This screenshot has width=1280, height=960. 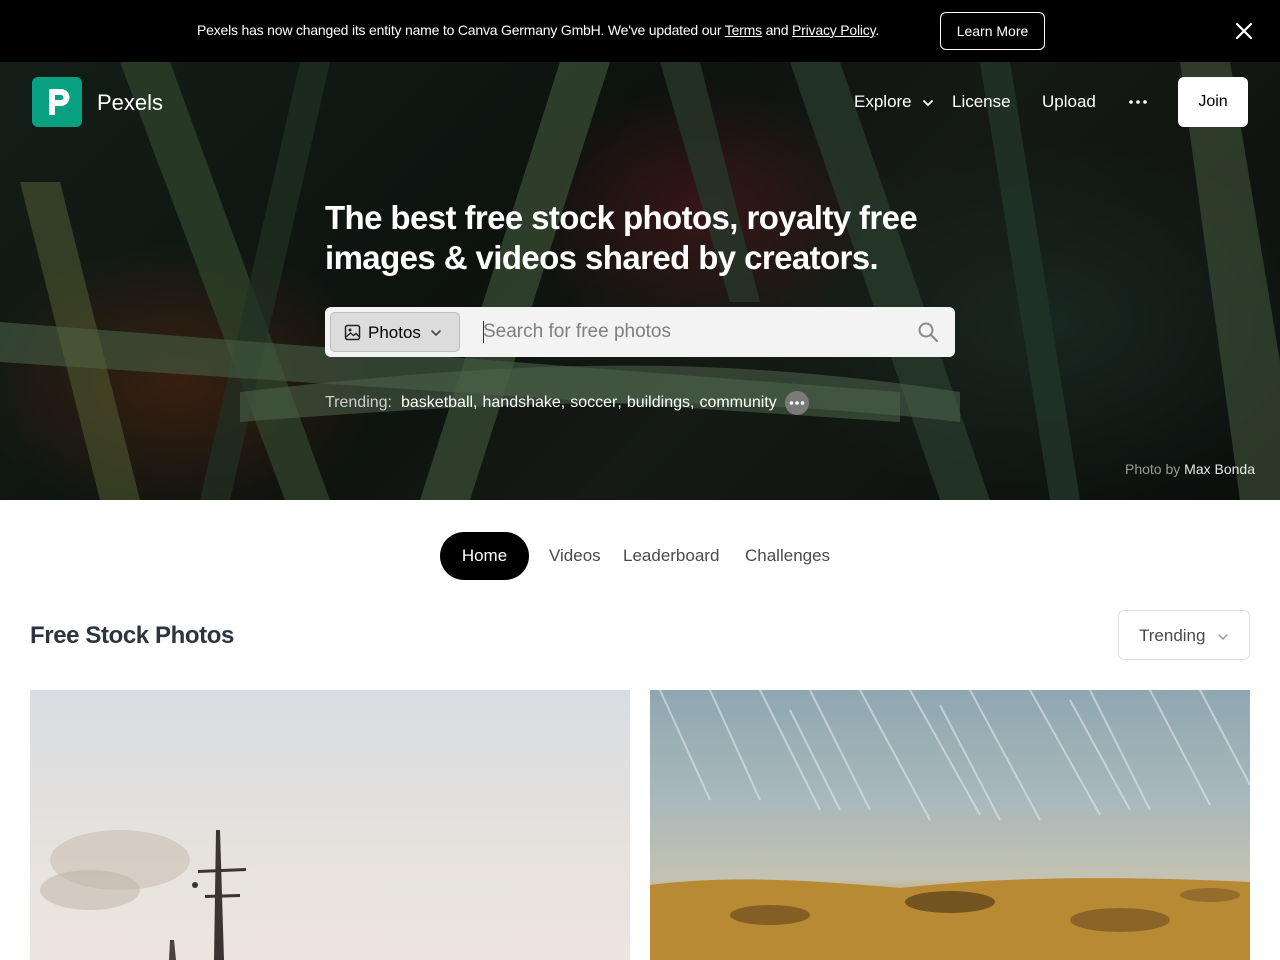 What do you see at coordinates (693, 332) in the screenshot?
I see `search-input` at bounding box center [693, 332].